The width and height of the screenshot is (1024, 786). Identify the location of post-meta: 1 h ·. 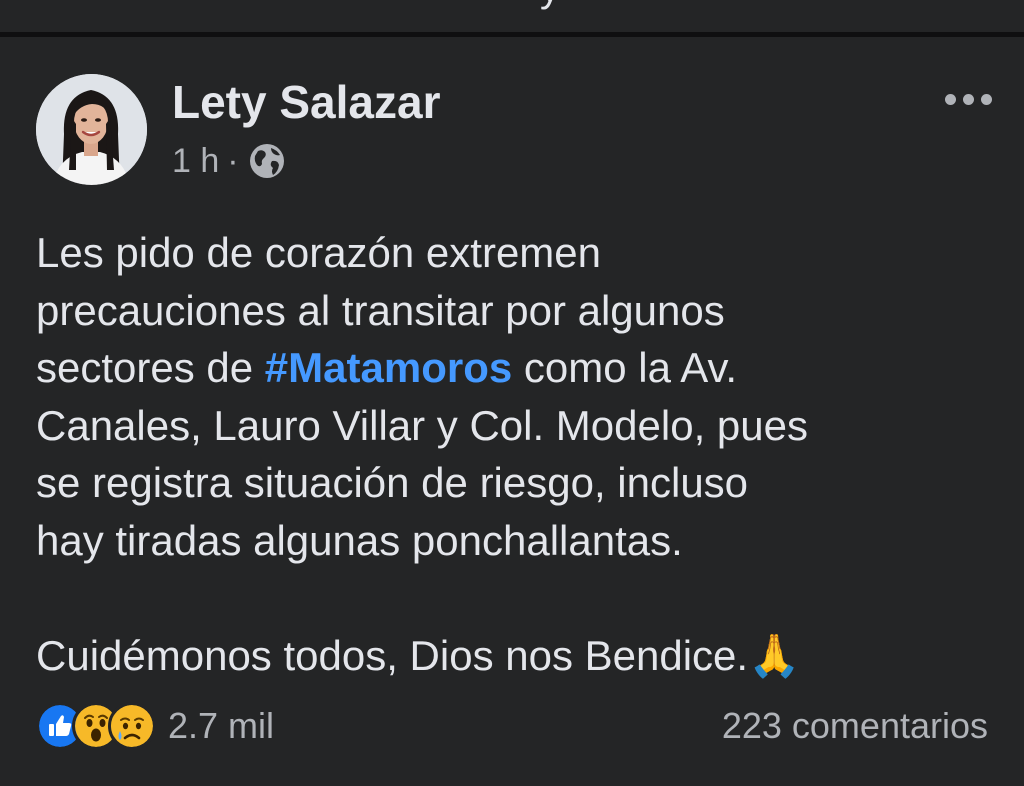
(229, 161).